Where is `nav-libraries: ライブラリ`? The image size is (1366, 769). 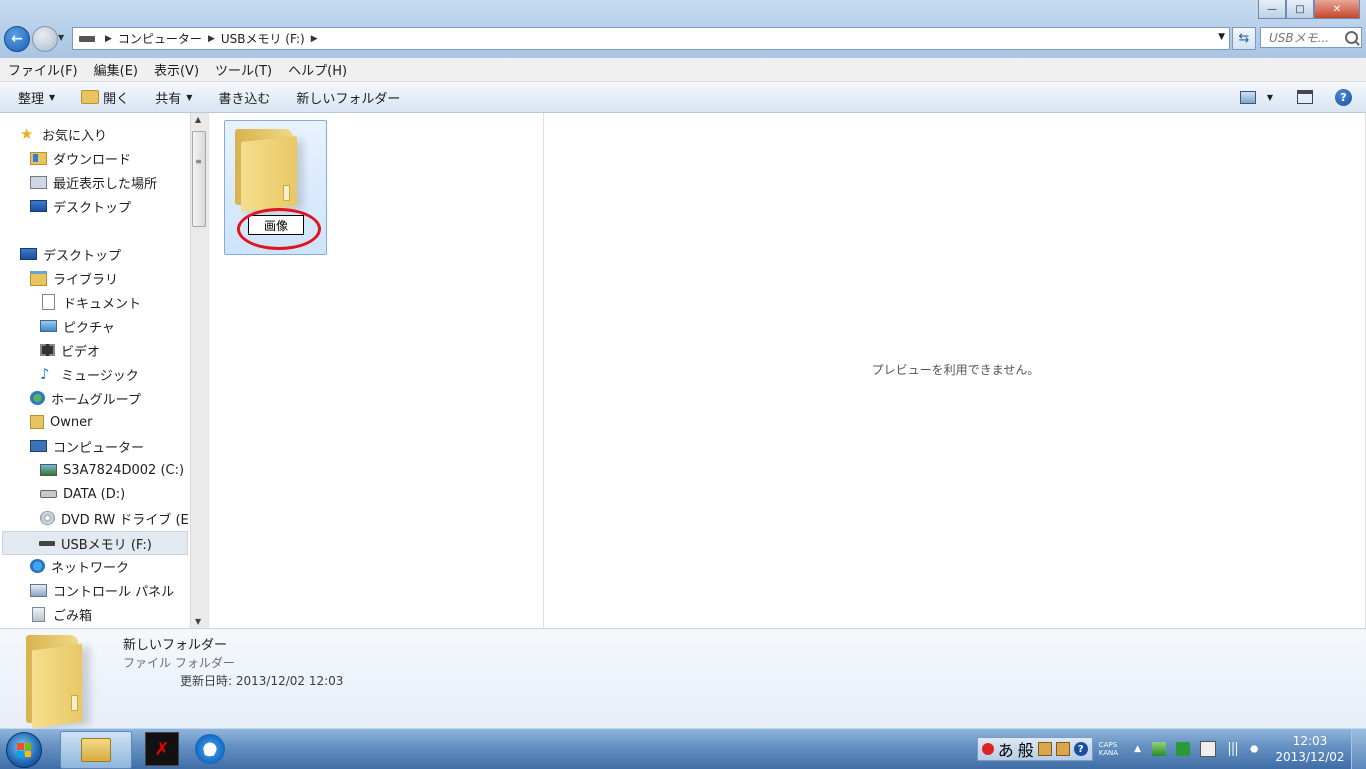 nav-libraries: ライブラリ is located at coordinates (74, 278).